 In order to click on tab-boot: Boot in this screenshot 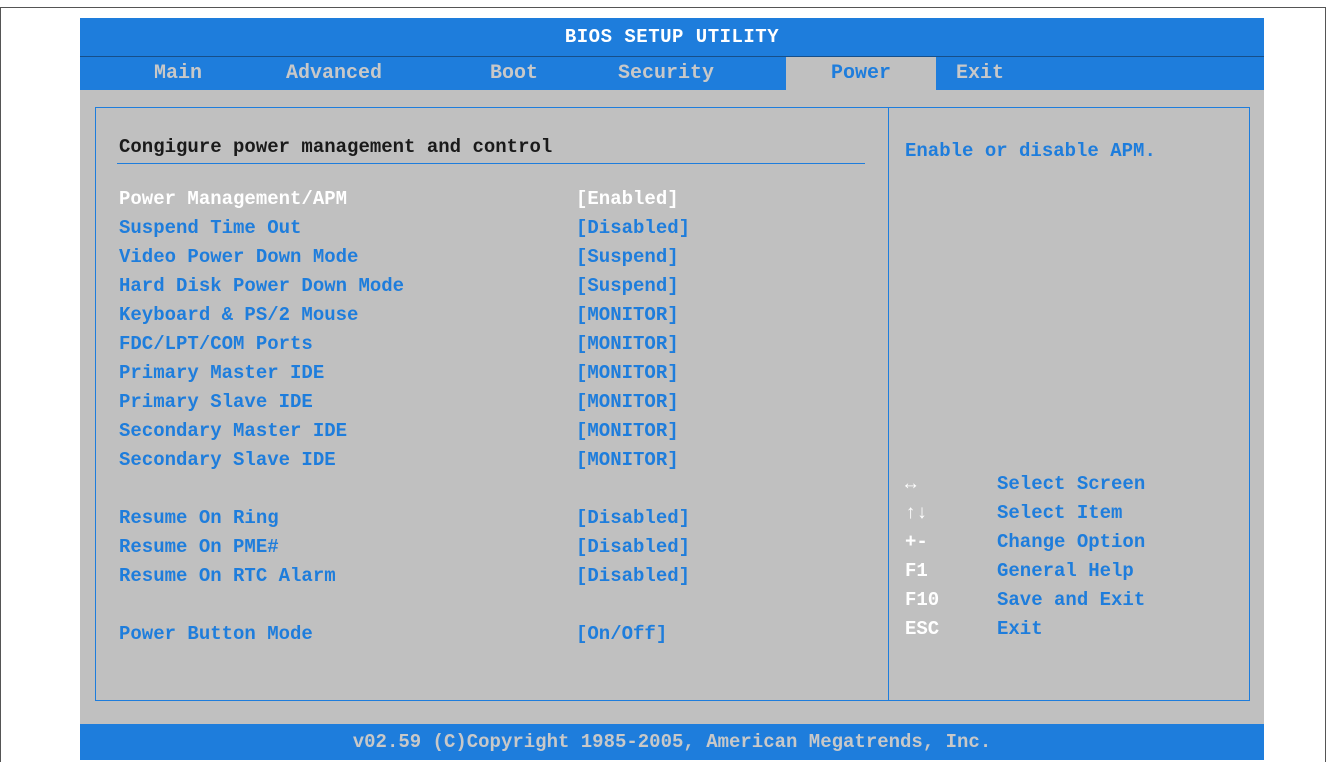, I will do `click(514, 73)`.